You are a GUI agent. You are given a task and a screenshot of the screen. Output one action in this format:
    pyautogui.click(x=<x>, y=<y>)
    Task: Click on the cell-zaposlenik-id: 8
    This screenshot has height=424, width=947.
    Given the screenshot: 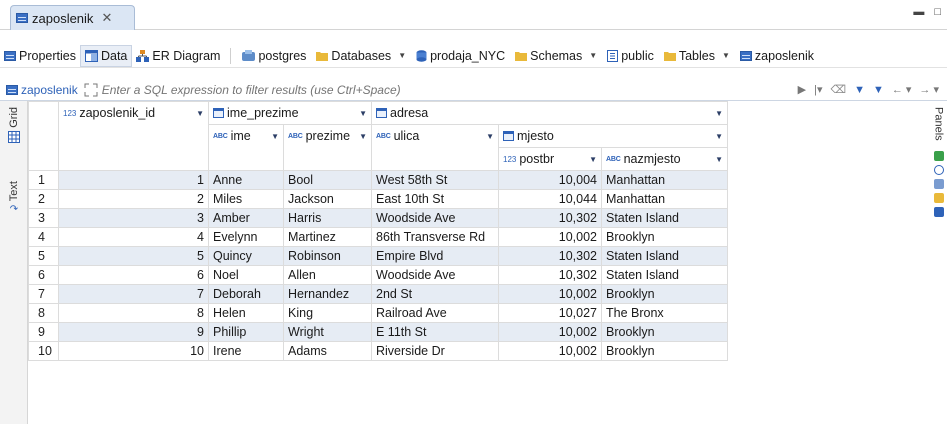 What is the action you would take?
    pyautogui.click(x=133, y=313)
    